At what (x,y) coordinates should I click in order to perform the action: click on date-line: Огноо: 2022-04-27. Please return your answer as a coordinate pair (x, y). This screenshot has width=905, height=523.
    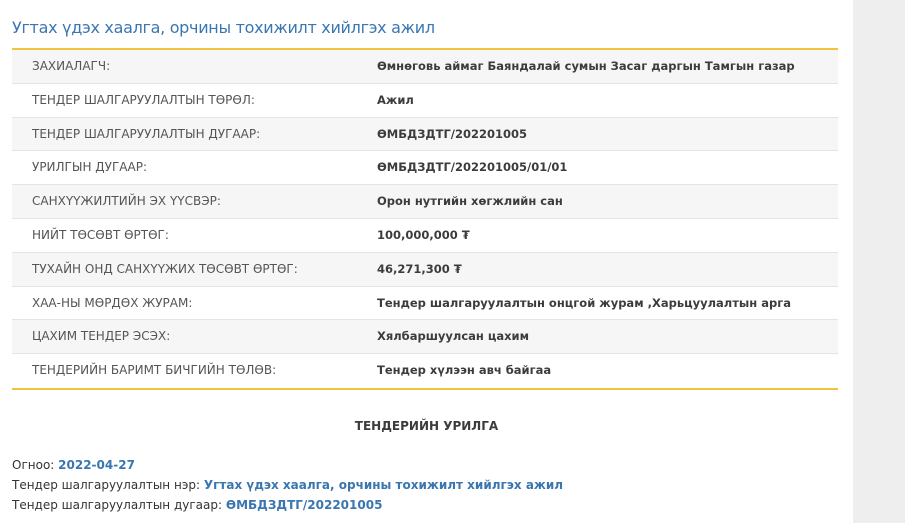
    Looking at the image, I should click on (73, 465).